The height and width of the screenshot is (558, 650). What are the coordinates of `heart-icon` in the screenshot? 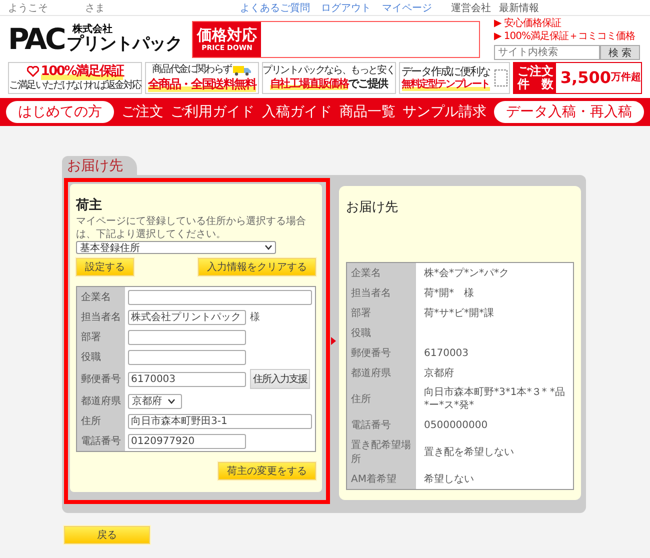 It's located at (32, 72).